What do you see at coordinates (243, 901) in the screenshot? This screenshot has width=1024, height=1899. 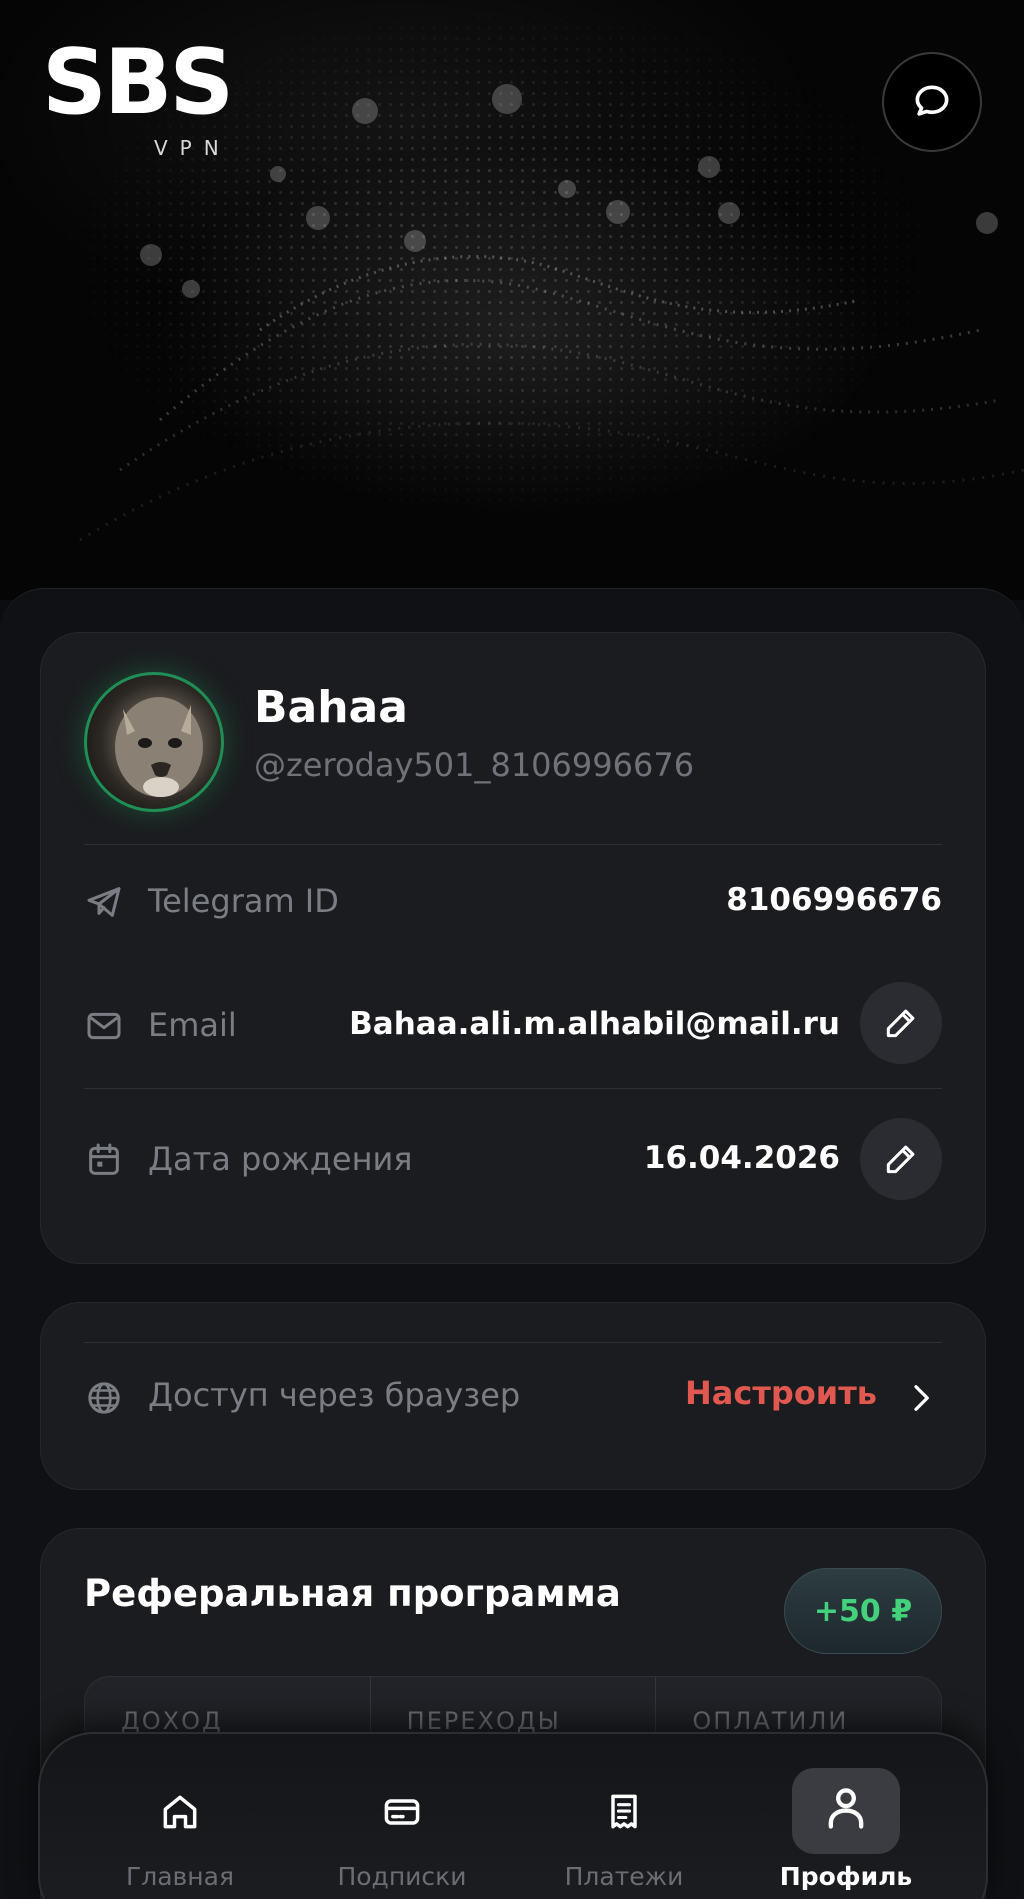 I see `telegram-id-label: Telegram ID` at bounding box center [243, 901].